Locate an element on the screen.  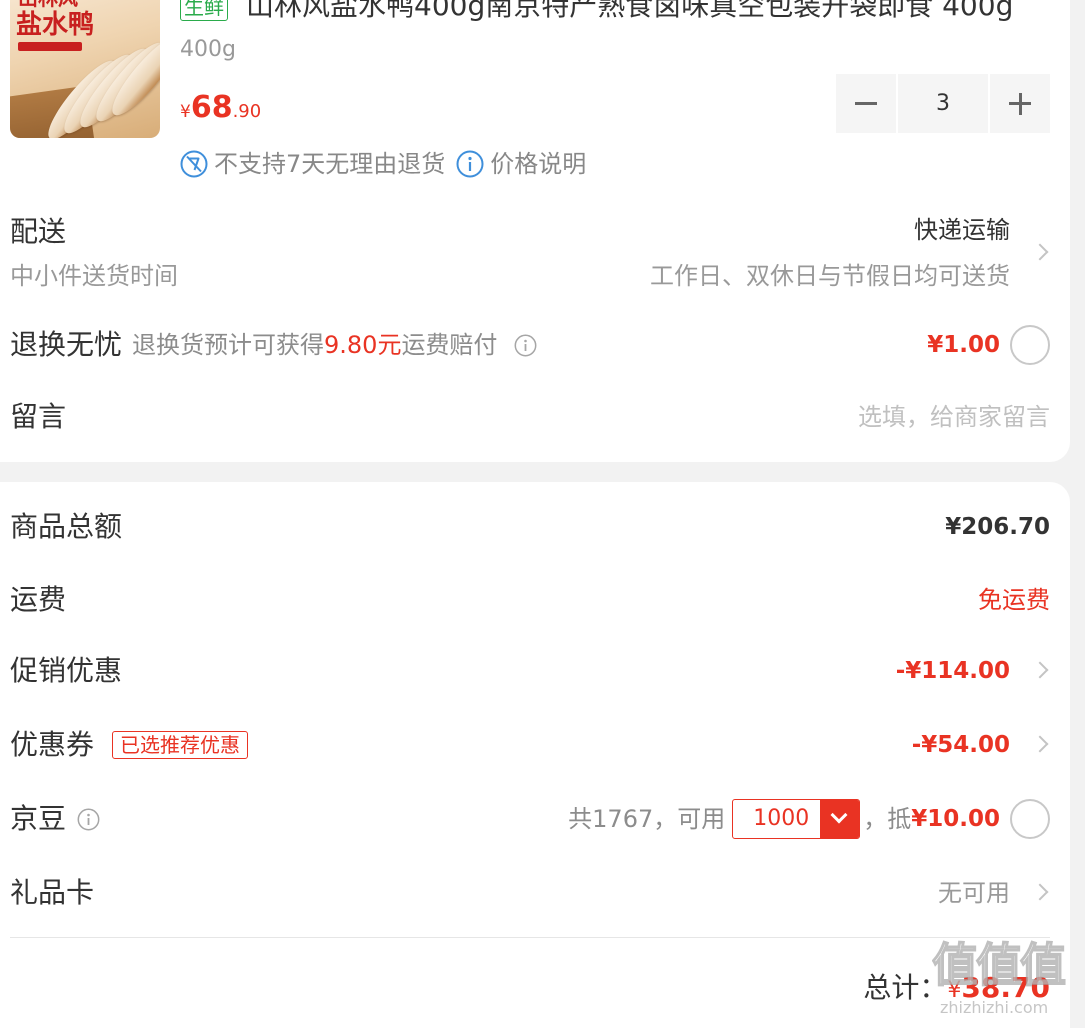
coupon-recommended-badge: 已选推荐优惠 is located at coordinates (180, 745).